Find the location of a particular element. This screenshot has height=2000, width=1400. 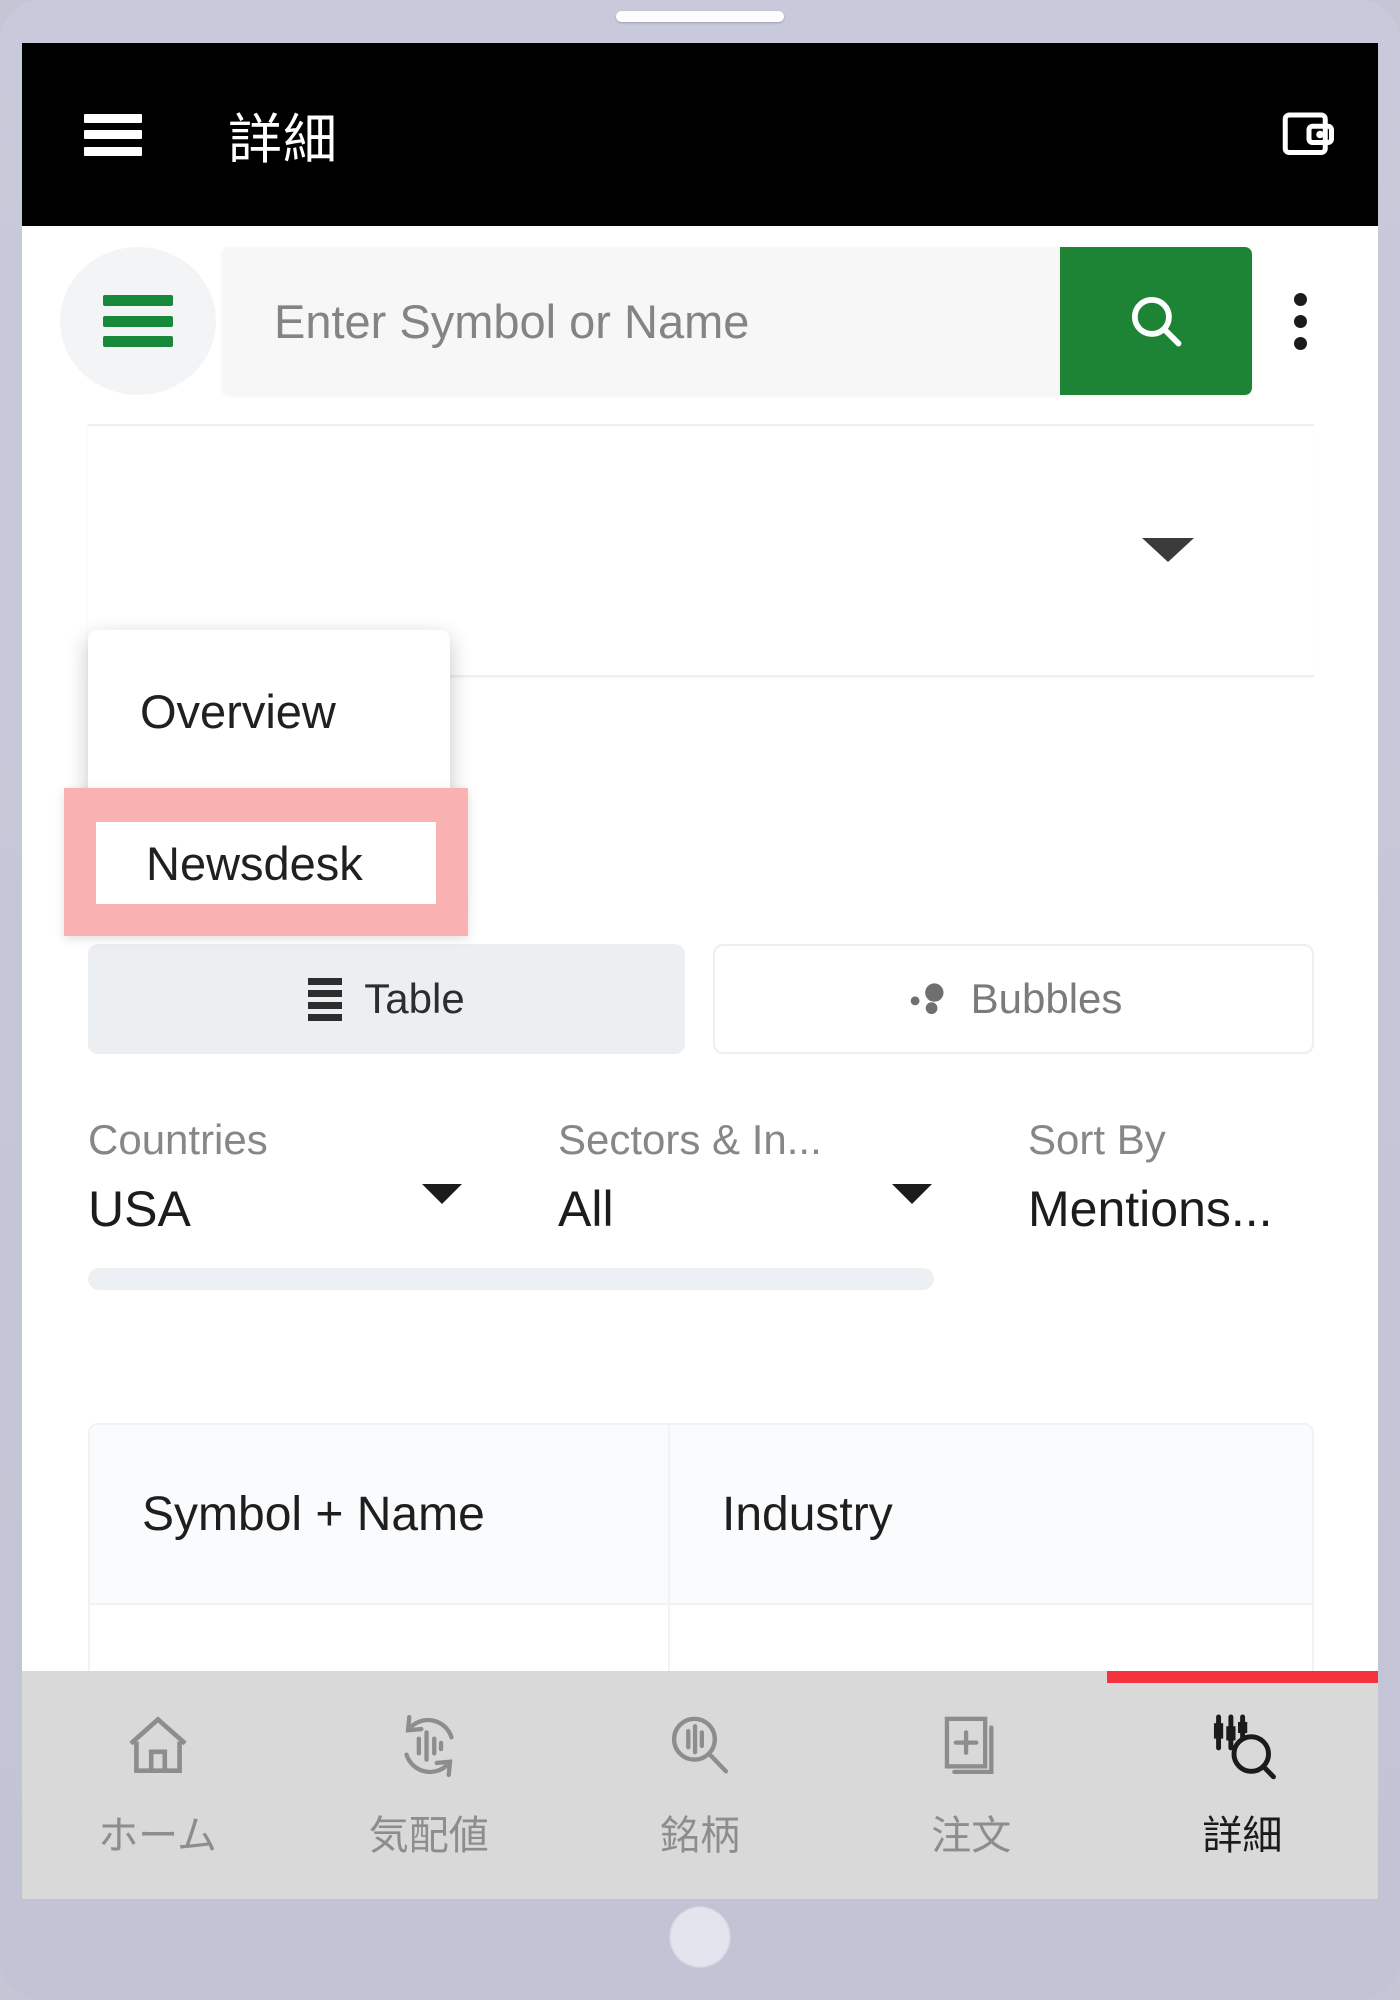

more-options-button is located at coordinates (1300, 321).